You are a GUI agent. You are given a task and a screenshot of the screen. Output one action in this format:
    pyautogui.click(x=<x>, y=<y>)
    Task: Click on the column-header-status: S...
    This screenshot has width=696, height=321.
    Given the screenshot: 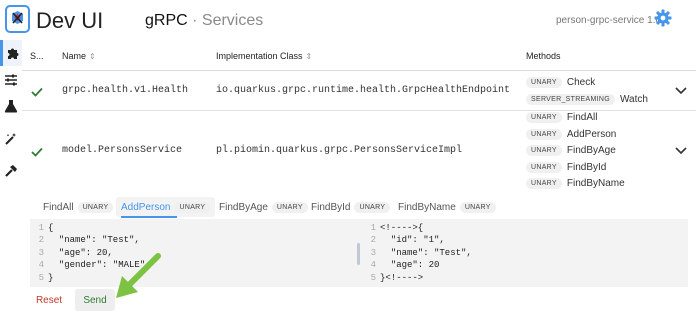 What is the action you would take?
    pyautogui.click(x=37, y=56)
    